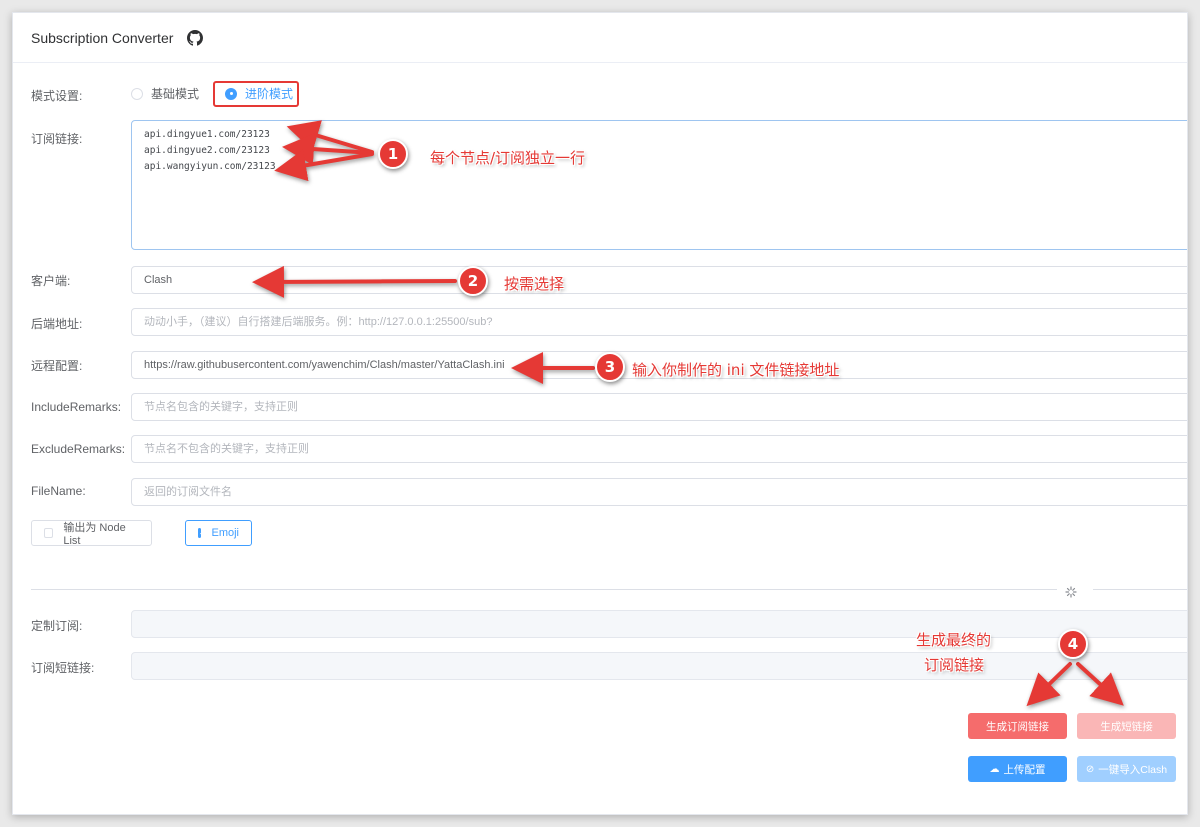 Image resolution: width=1200 pixels, height=827 pixels. What do you see at coordinates (1024, 769) in the screenshot?
I see `upload-config-label: 上传配置` at bounding box center [1024, 769].